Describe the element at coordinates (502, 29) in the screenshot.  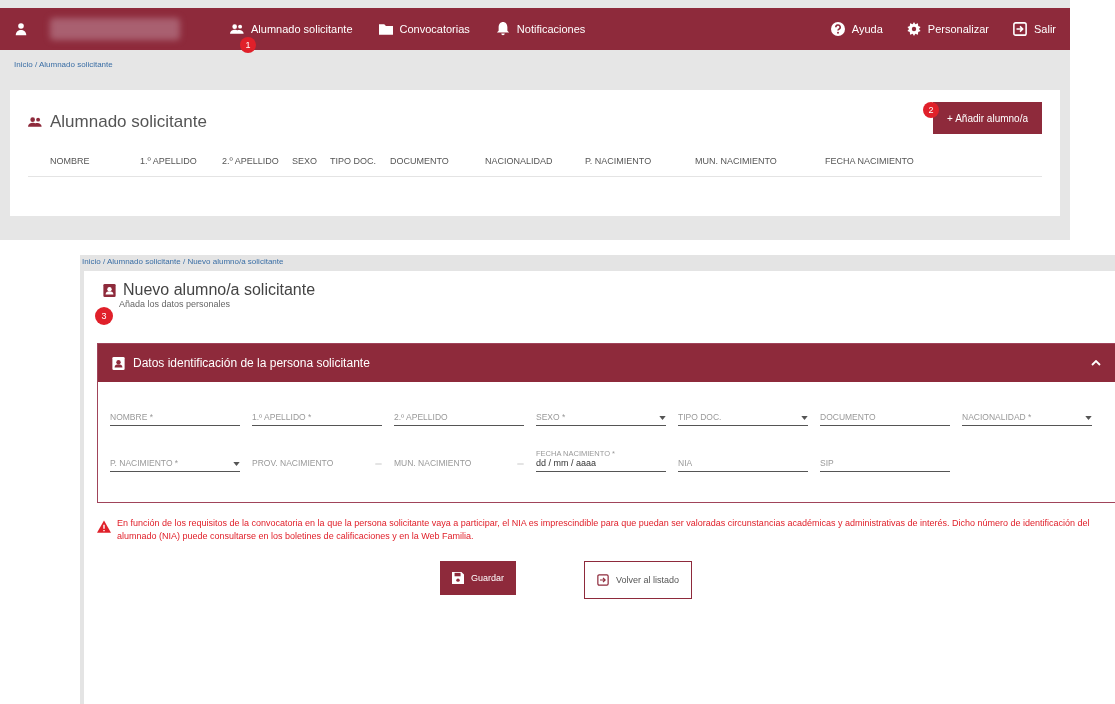
I see `bell-icon` at that location.